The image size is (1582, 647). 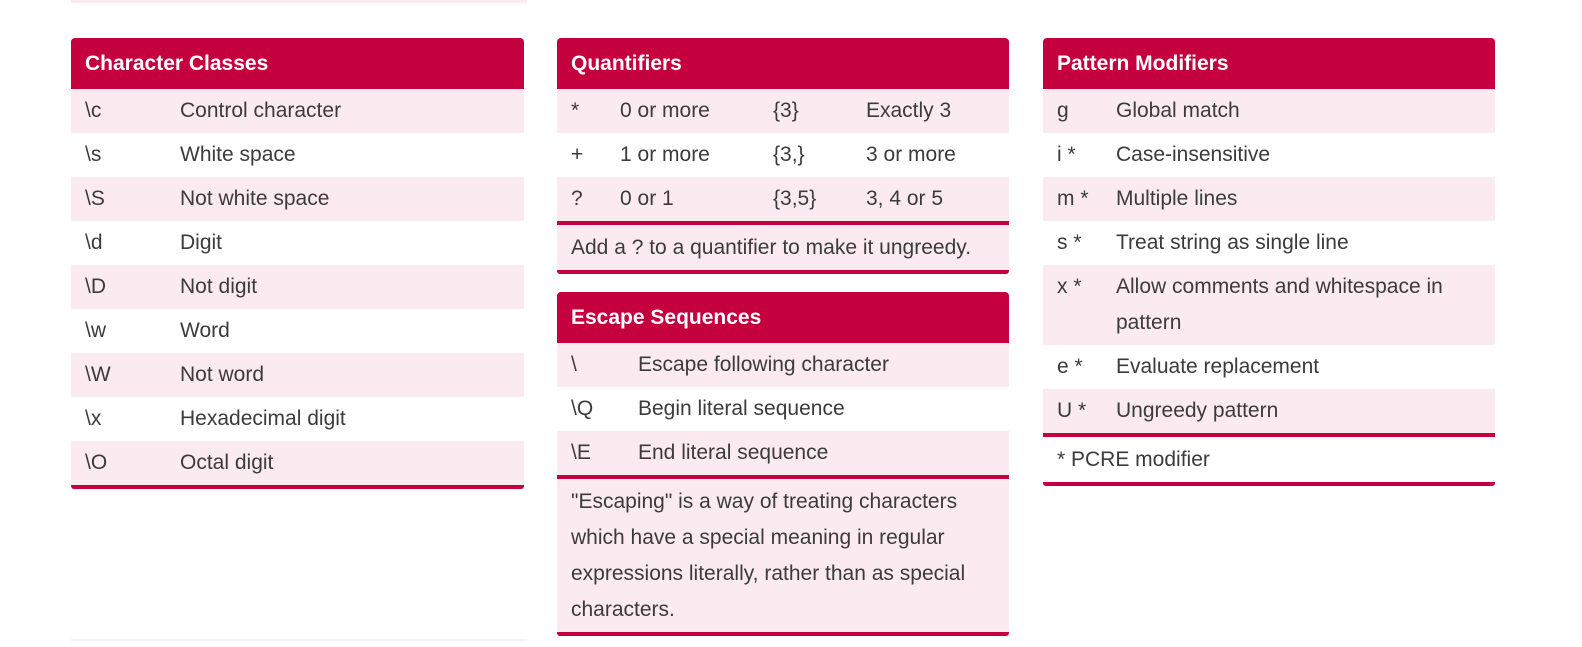 What do you see at coordinates (1072, 410) in the screenshot?
I see `code-cell: U *` at bounding box center [1072, 410].